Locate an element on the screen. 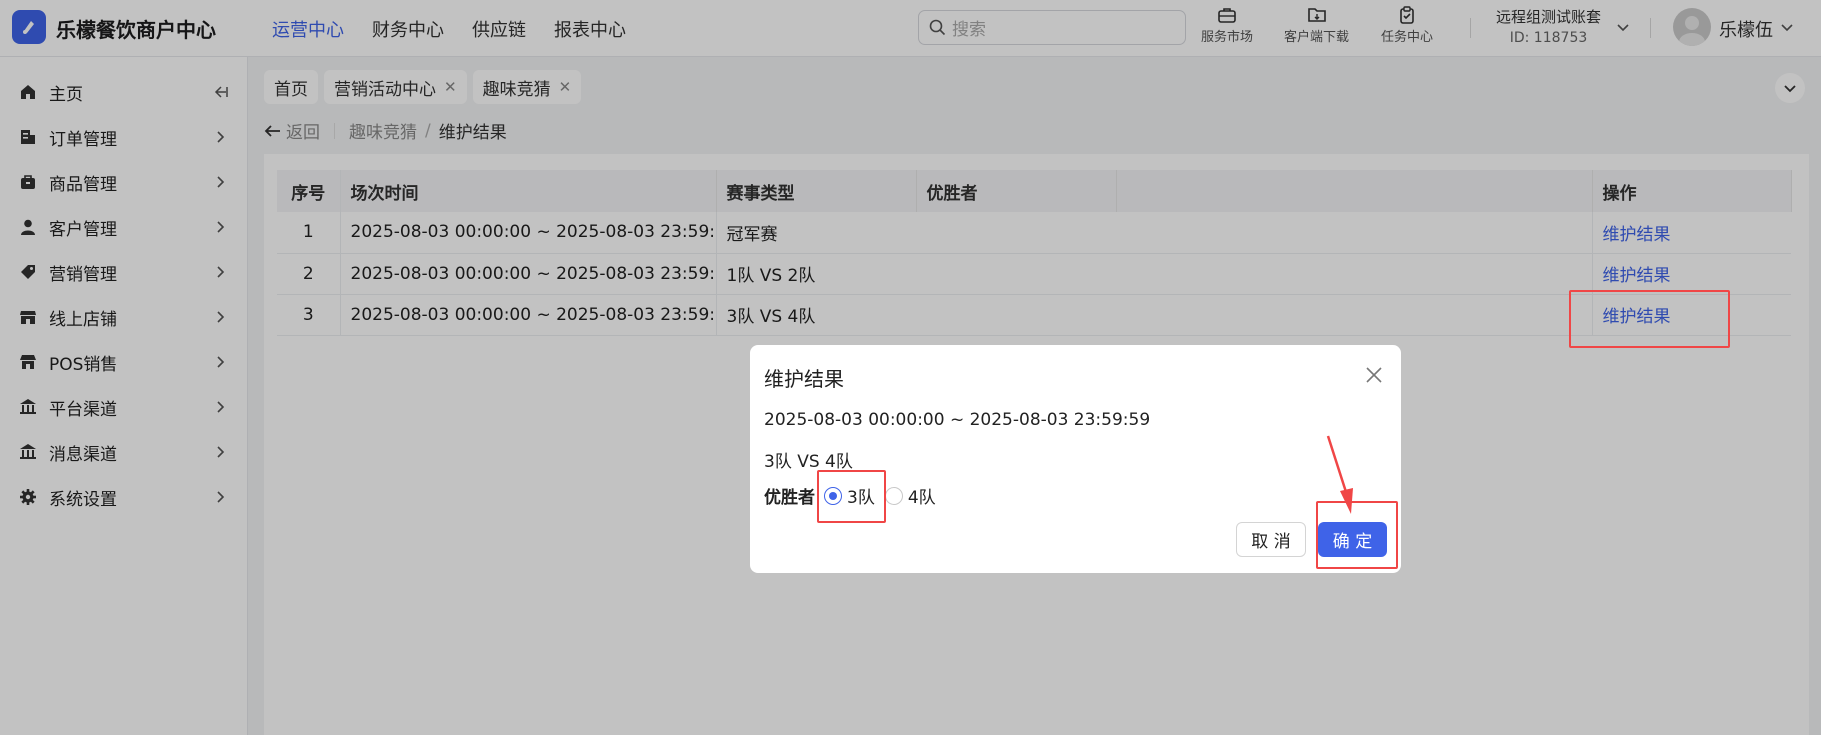 The image size is (1821, 735). winner-option-team4: 4队 is located at coordinates (910, 495).